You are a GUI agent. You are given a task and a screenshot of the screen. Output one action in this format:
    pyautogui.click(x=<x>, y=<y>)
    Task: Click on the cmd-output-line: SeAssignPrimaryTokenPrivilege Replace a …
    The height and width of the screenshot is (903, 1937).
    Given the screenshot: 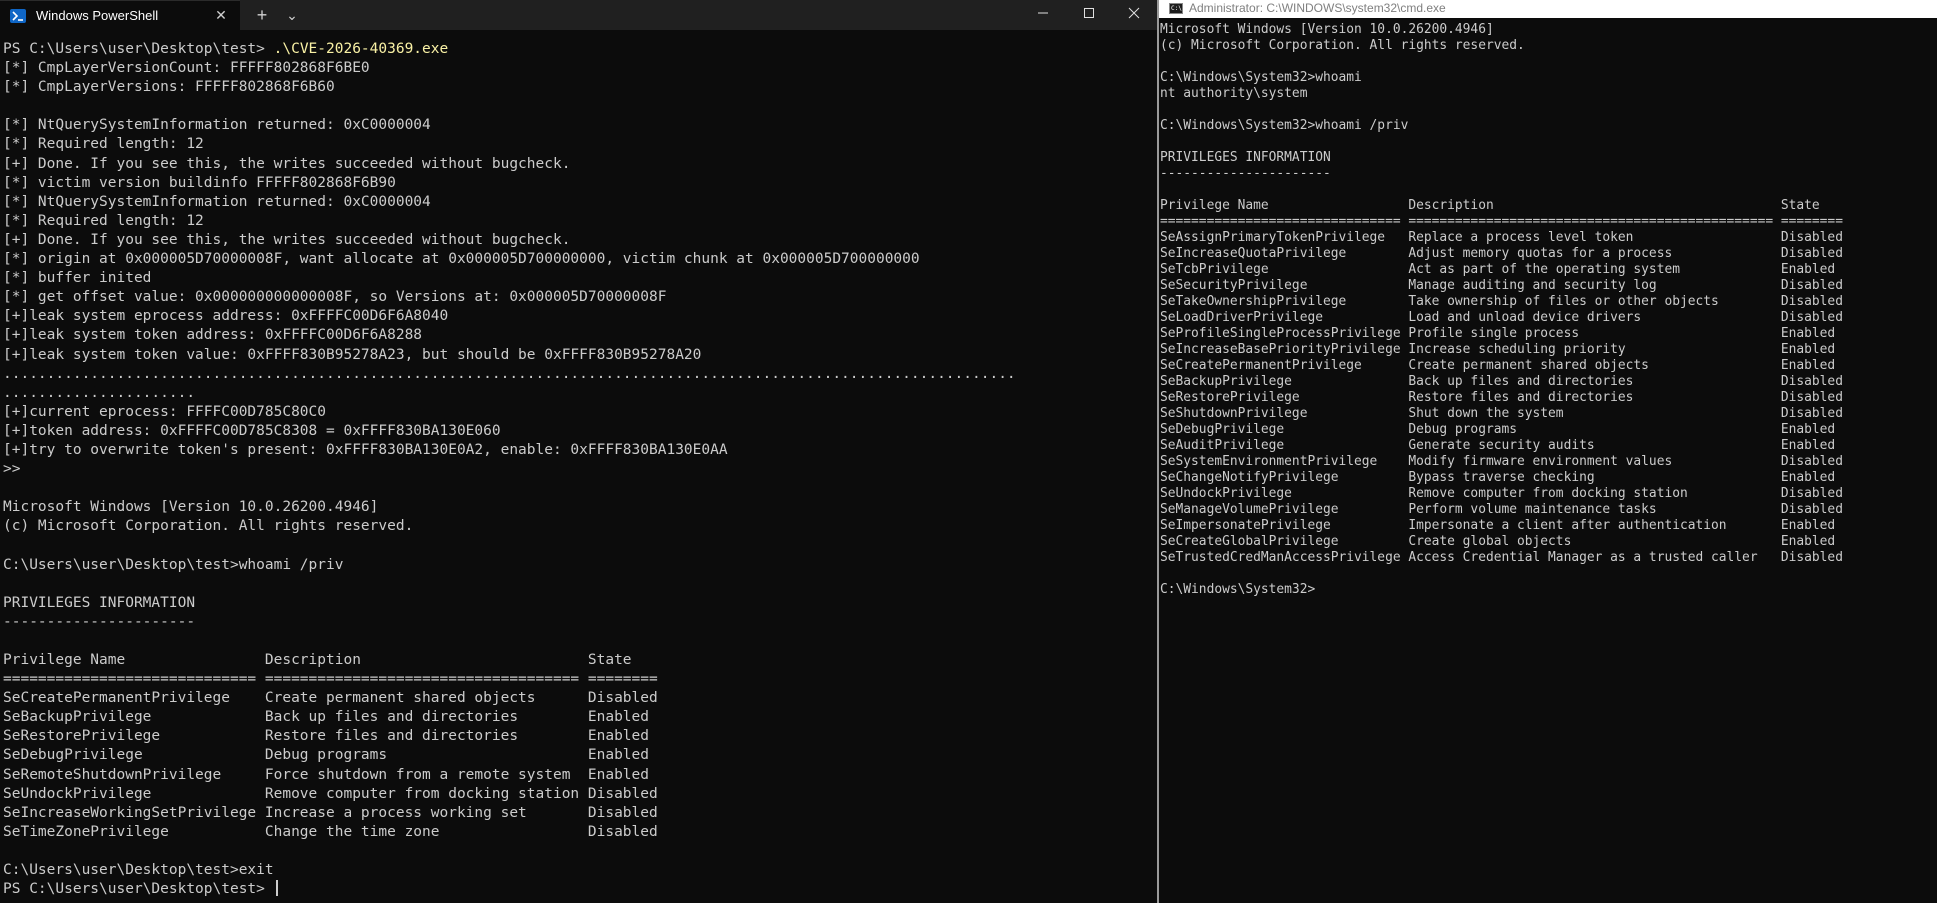 What is the action you would take?
    pyautogui.click(x=1501, y=237)
    